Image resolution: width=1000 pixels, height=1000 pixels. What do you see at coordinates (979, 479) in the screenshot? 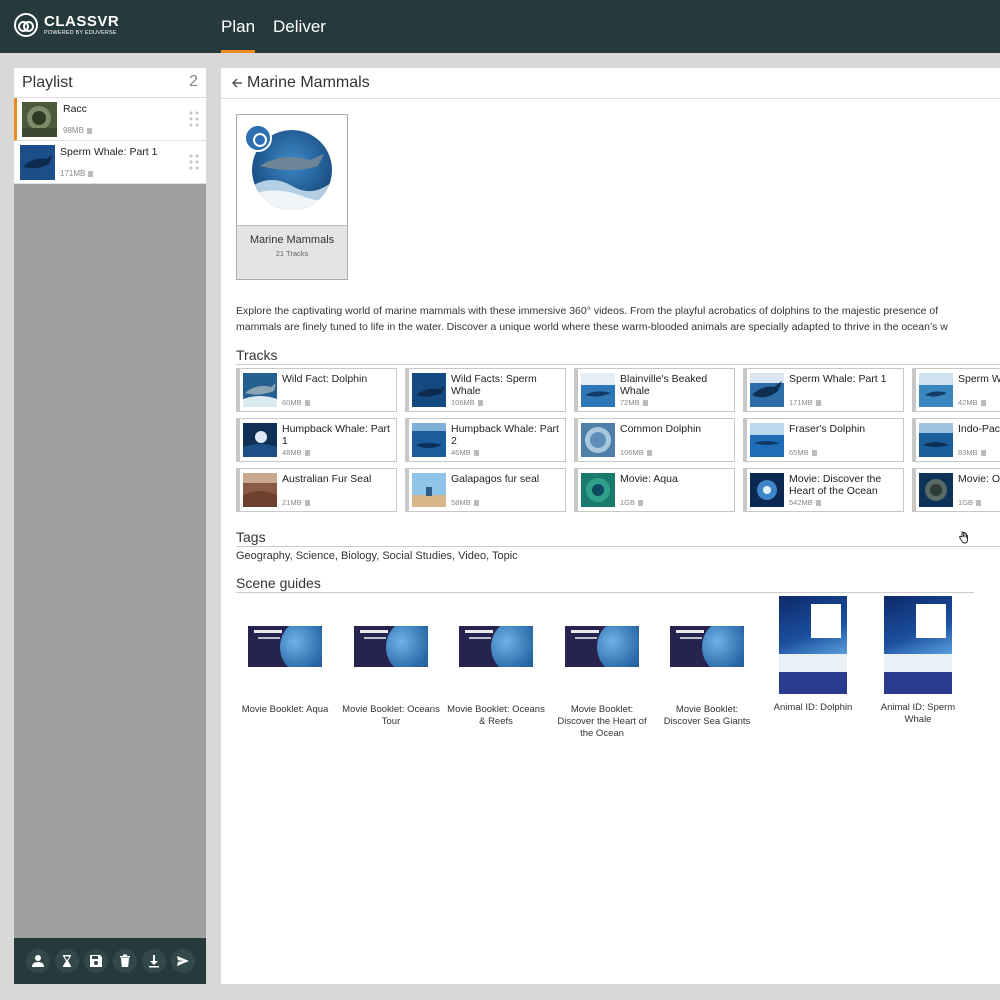
I see `track-name: Movie: O` at bounding box center [979, 479].